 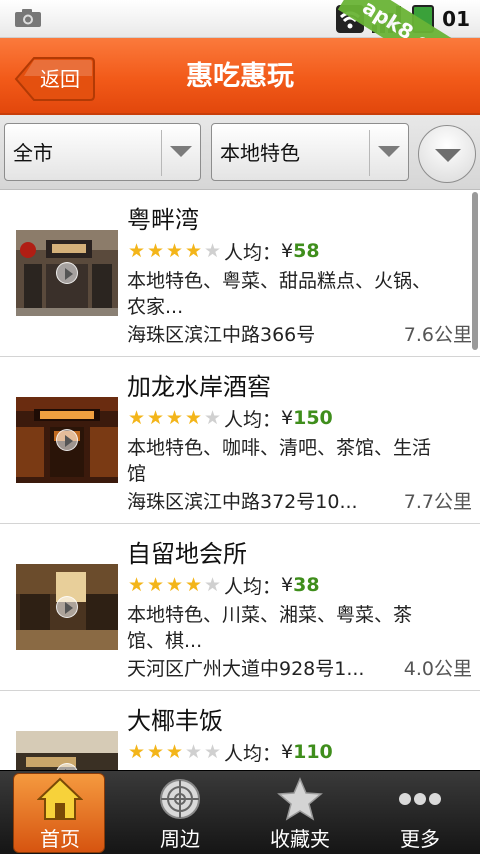 I want to click on more-icon, so click(x=420, y=799).